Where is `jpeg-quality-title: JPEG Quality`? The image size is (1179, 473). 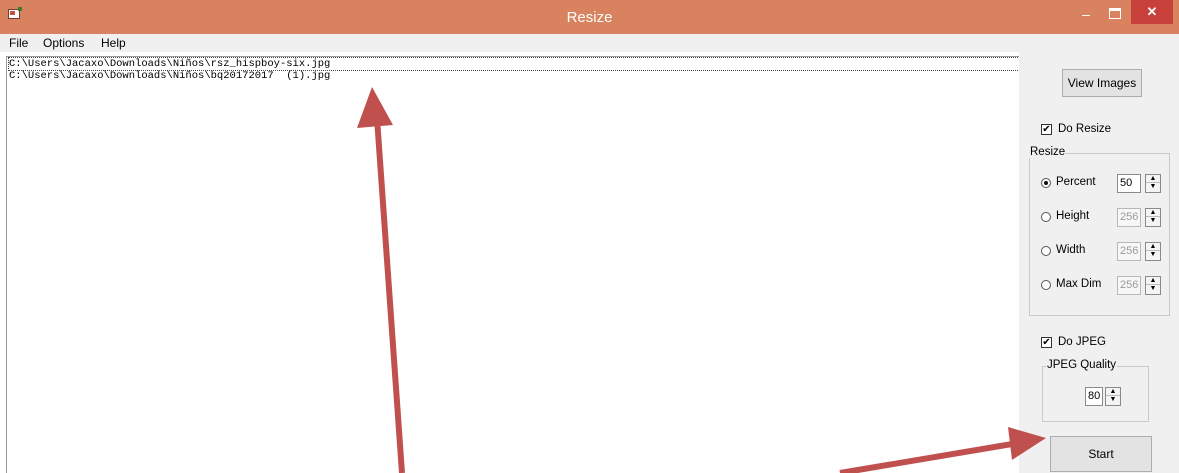 jpeg-quality-title: JPEG Quality is located at coordinates (1082, 365).